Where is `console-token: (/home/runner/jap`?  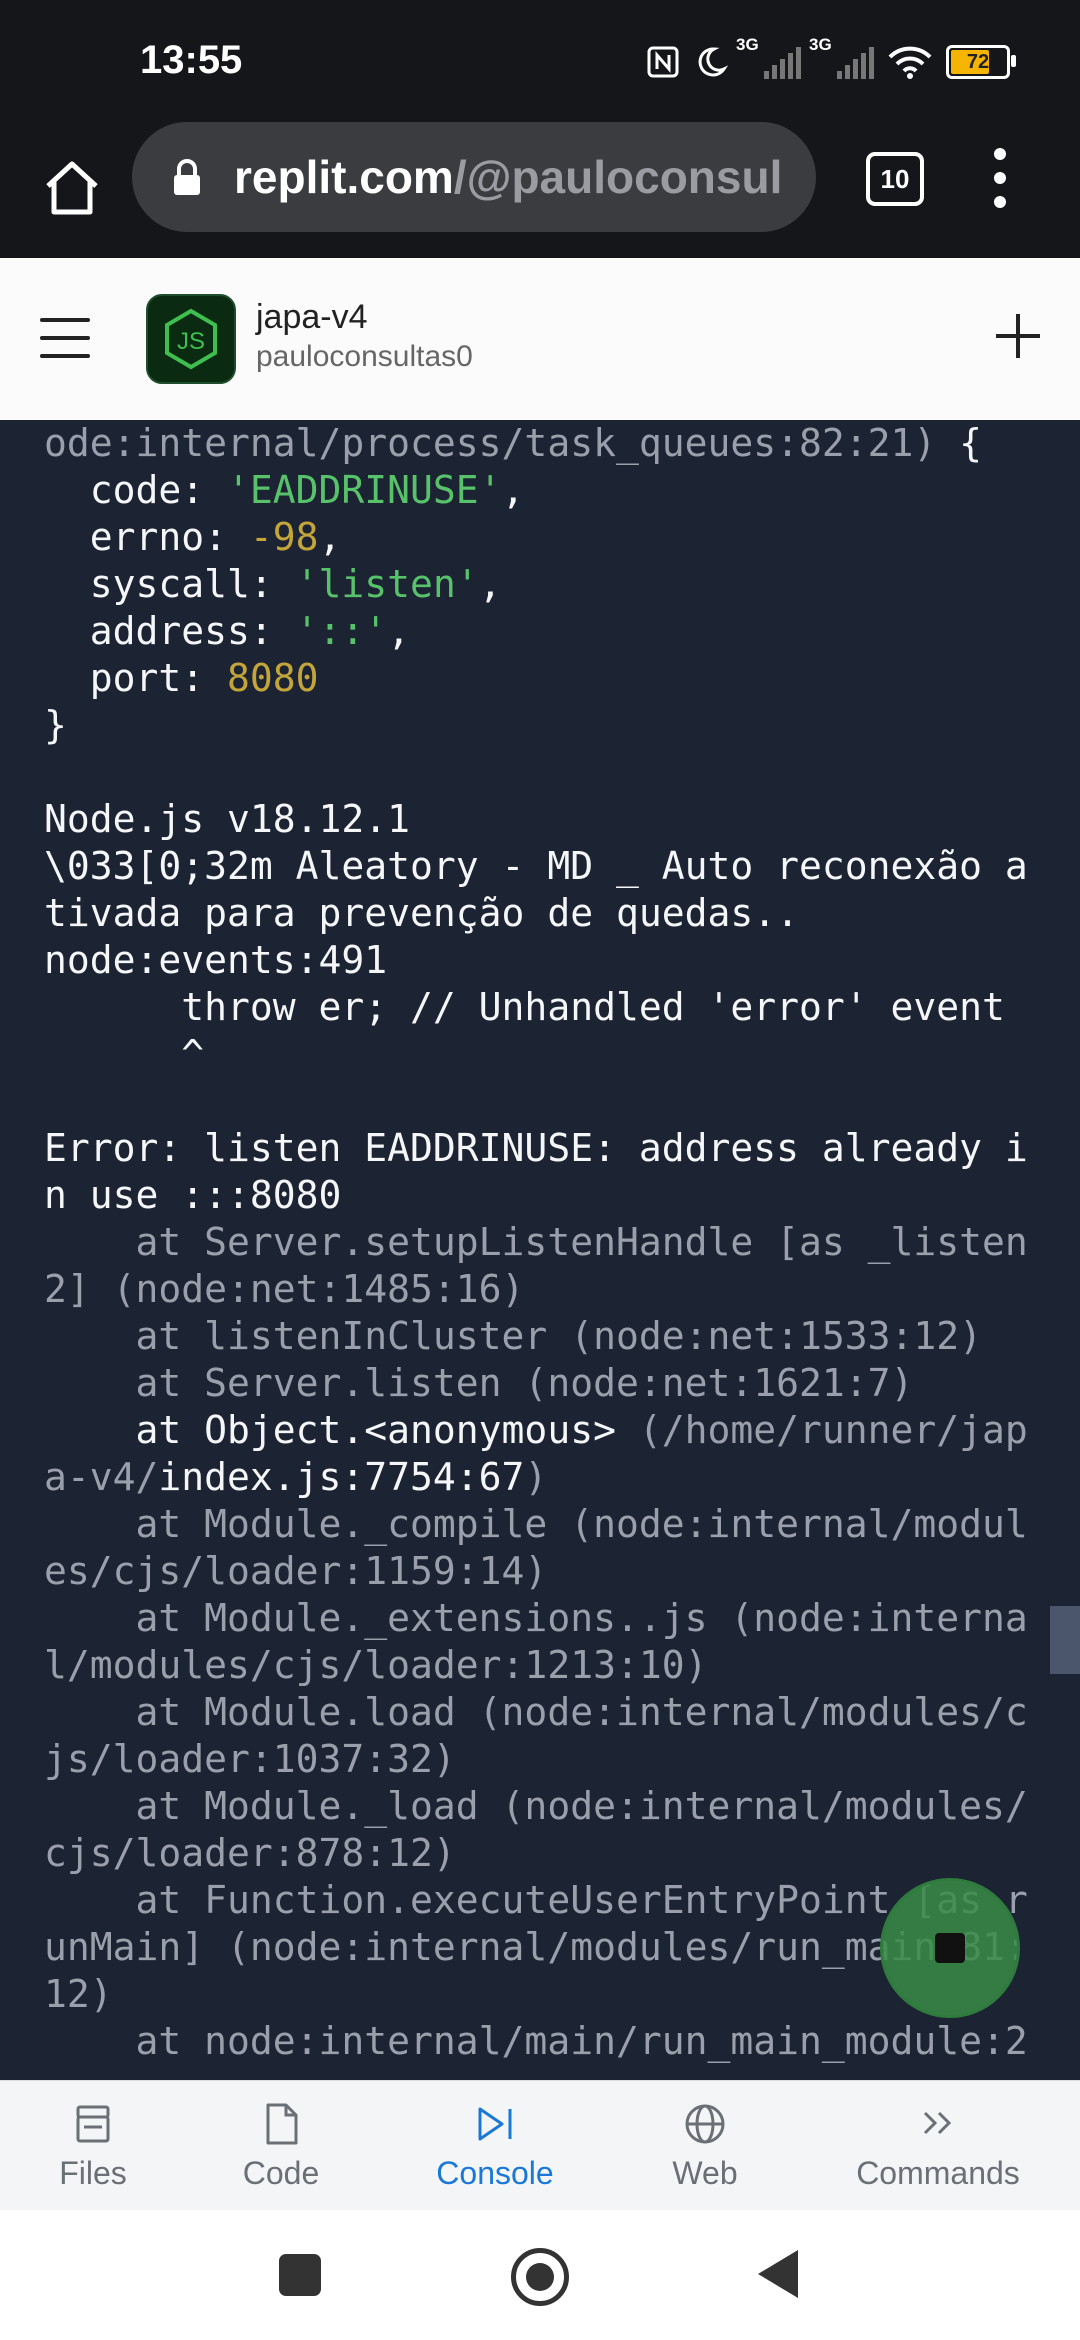
console-token: (/home/runner/jap is located at coordinates (833, 1430).